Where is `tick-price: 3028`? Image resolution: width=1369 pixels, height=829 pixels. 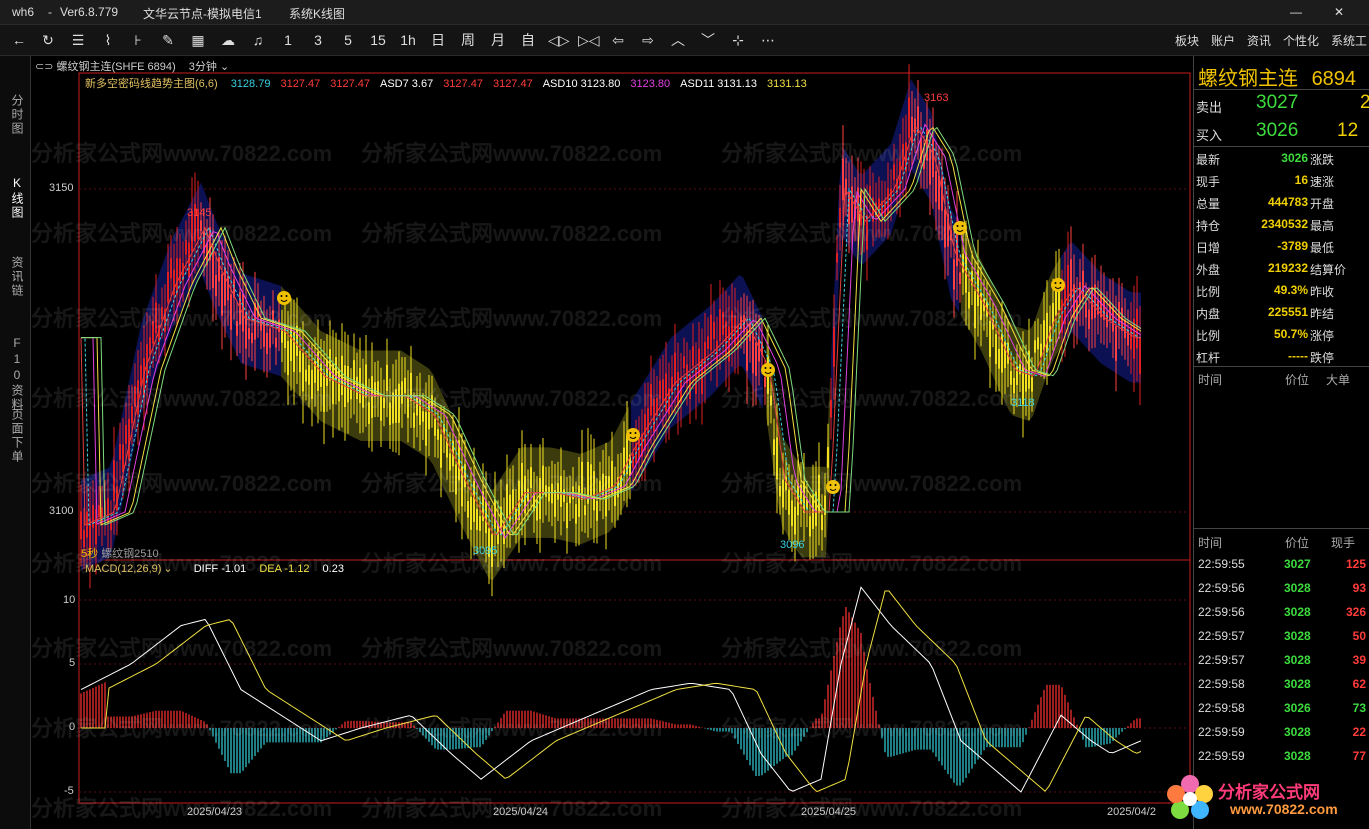 tick-price: 3028 is located at coordinates (1297, 732).